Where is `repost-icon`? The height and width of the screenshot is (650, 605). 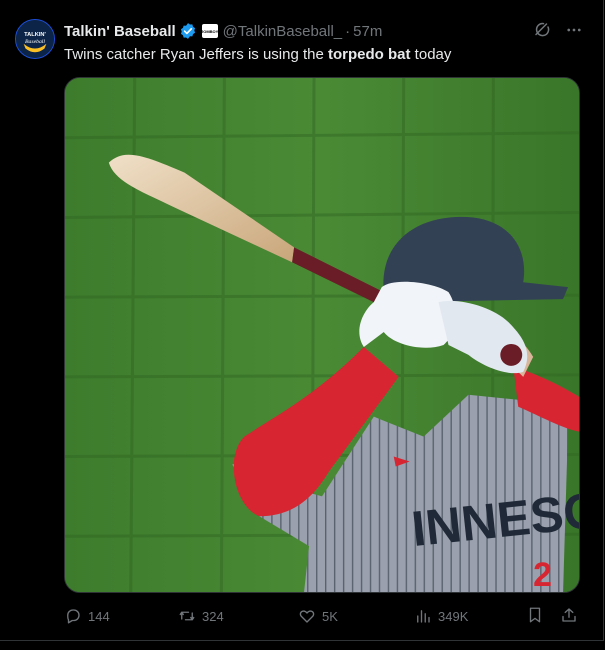
repost-icon is located at coordinates (187, 616).